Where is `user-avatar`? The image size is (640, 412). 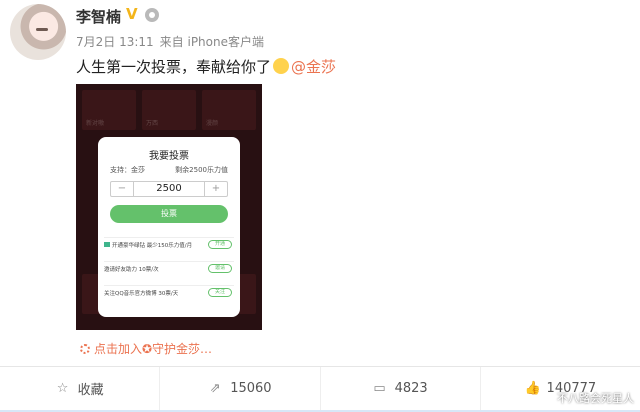
user-avatar is located at coordinates (38, 32).